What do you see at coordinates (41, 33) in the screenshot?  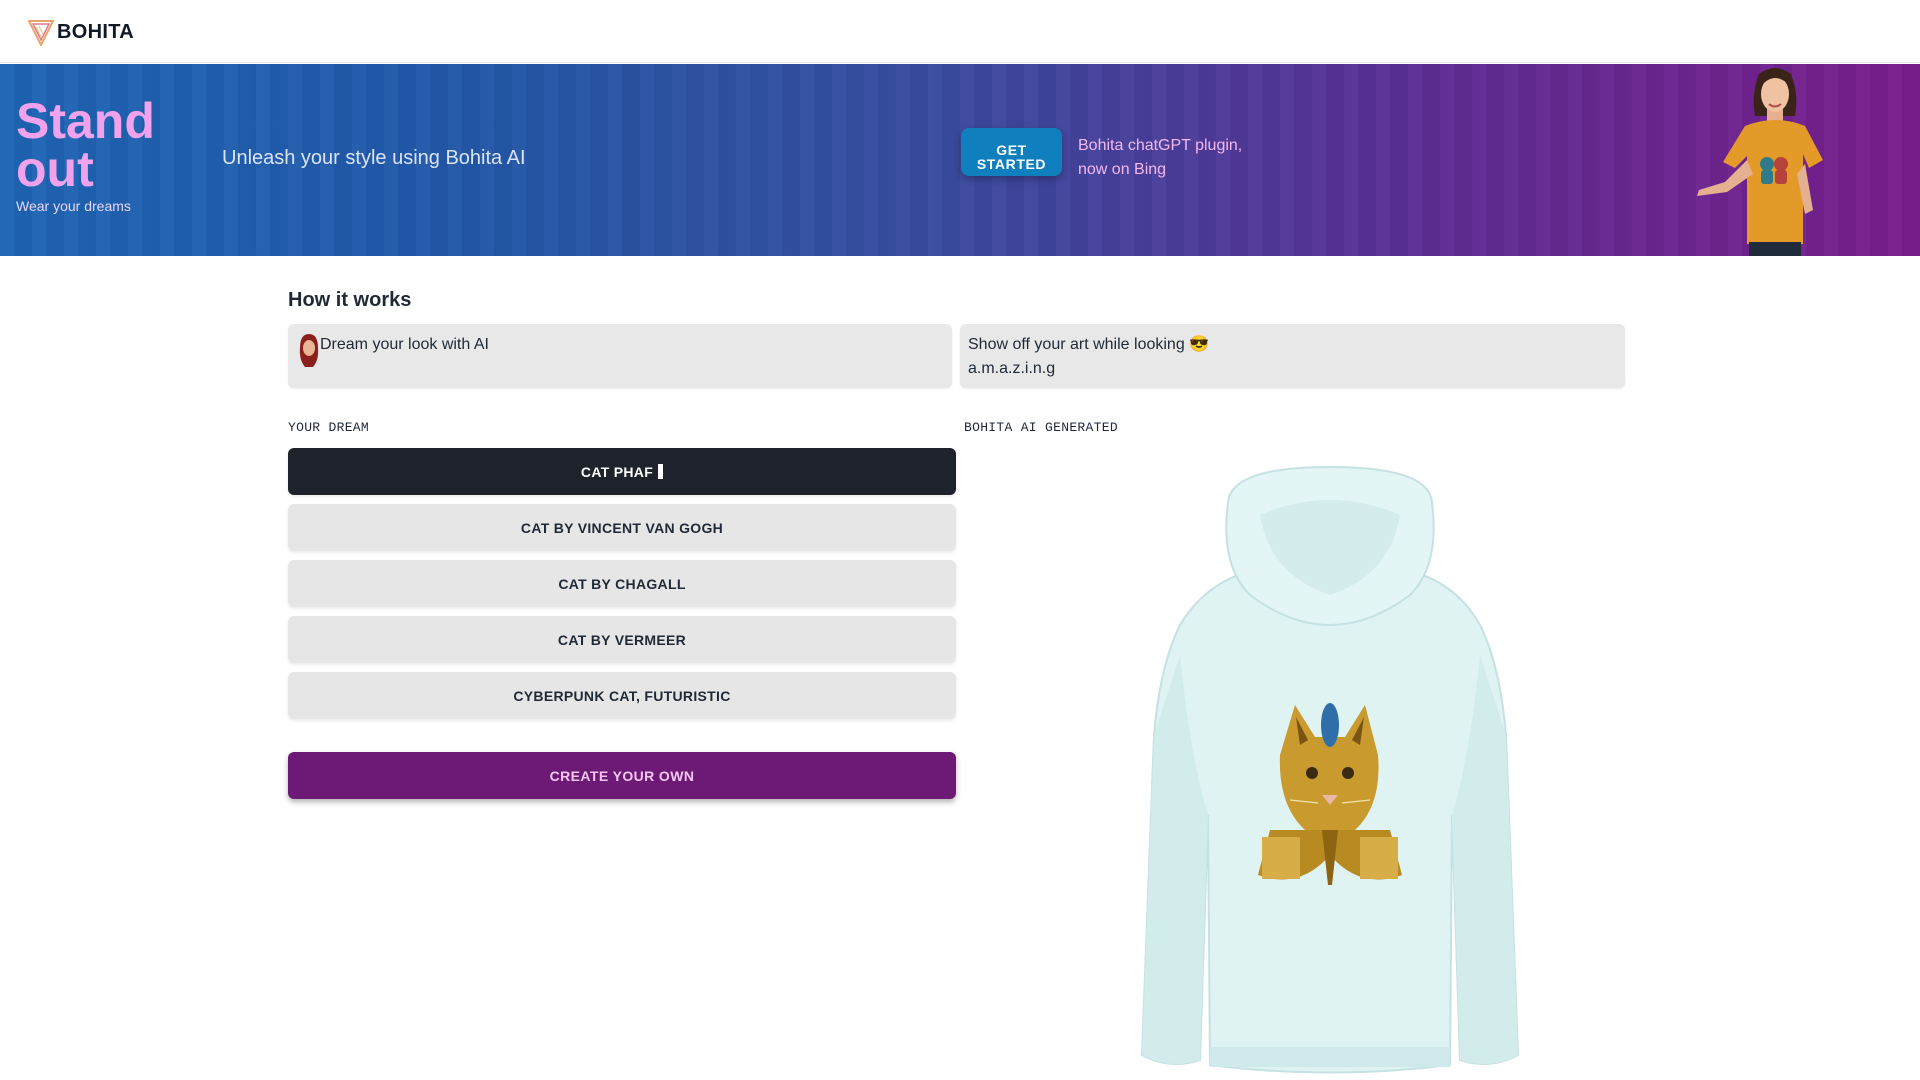 I see `bohita-logo-icon` at bounding box center [41, 33].